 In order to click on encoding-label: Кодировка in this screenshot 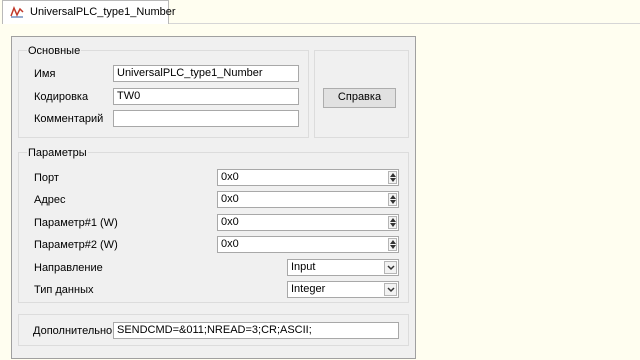, I will do `click(61, 97)`.